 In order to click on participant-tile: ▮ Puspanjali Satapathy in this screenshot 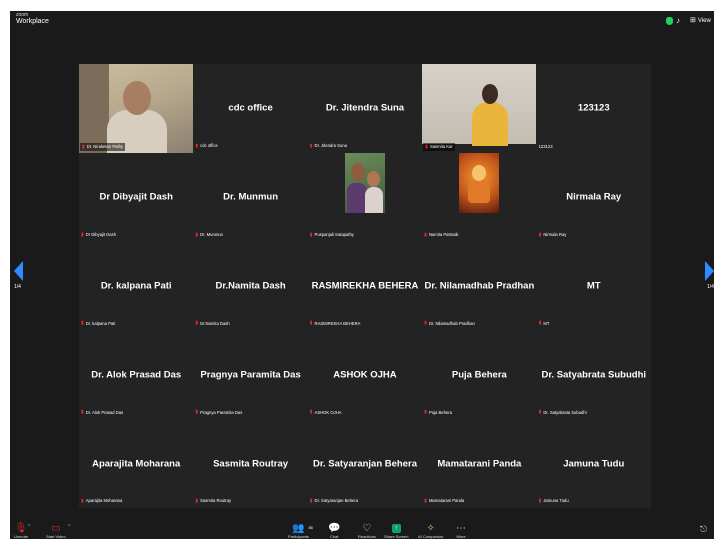, I will do `click(365, 197)`.